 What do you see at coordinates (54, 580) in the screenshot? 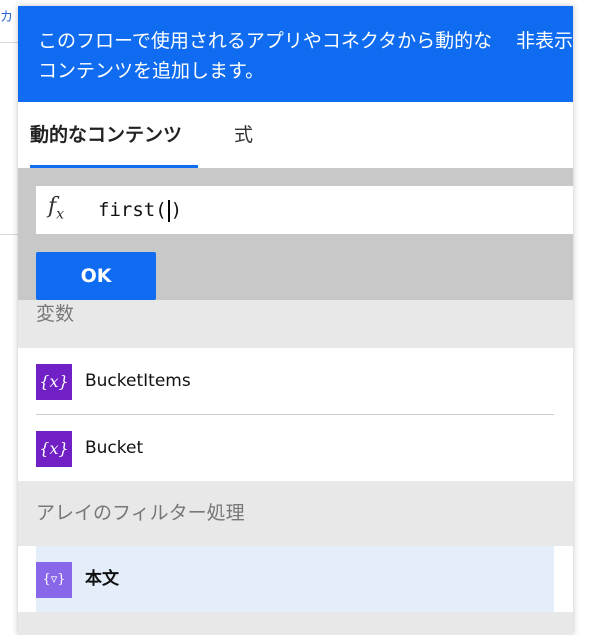
I see `filter-array-icon: {▿}` at bounding box center [54, 580].